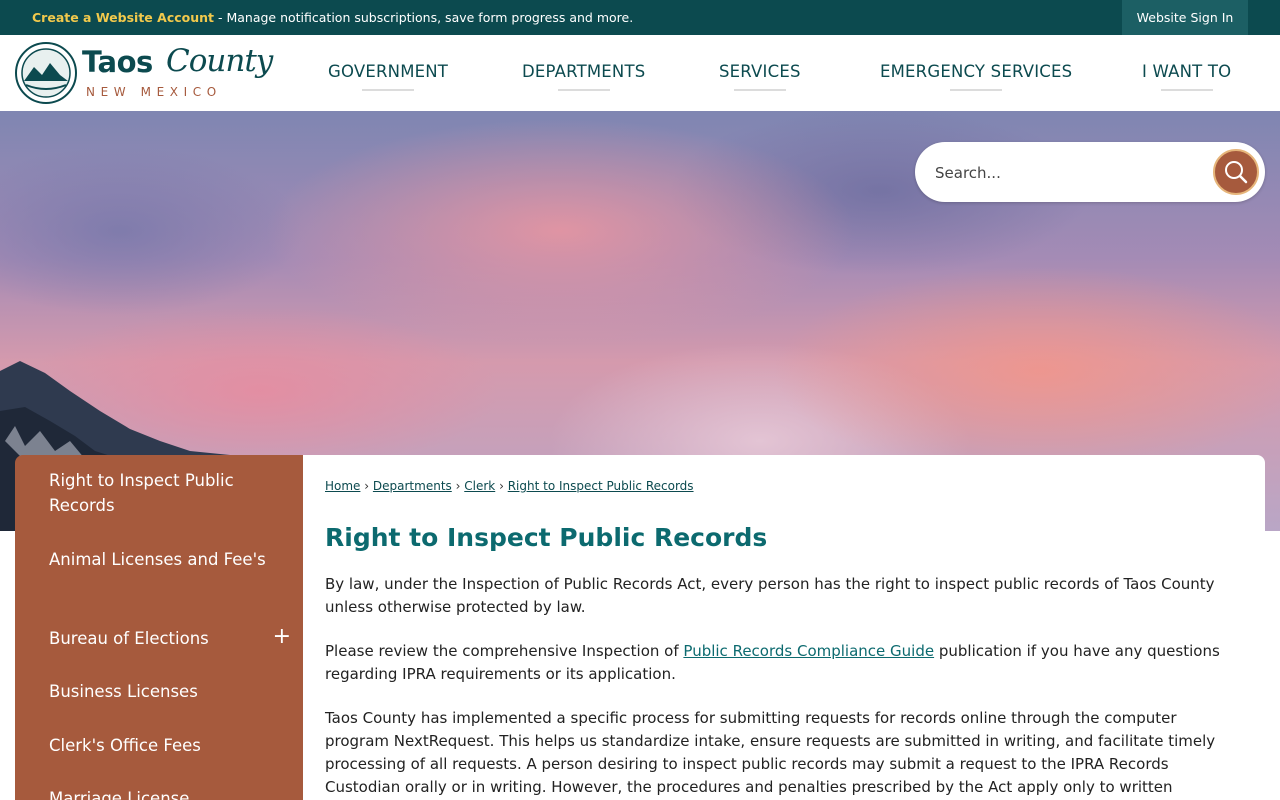  I want to click on sidebar-item-animal-licenses: Animal Licenses and Fee's, so click(159, 559).